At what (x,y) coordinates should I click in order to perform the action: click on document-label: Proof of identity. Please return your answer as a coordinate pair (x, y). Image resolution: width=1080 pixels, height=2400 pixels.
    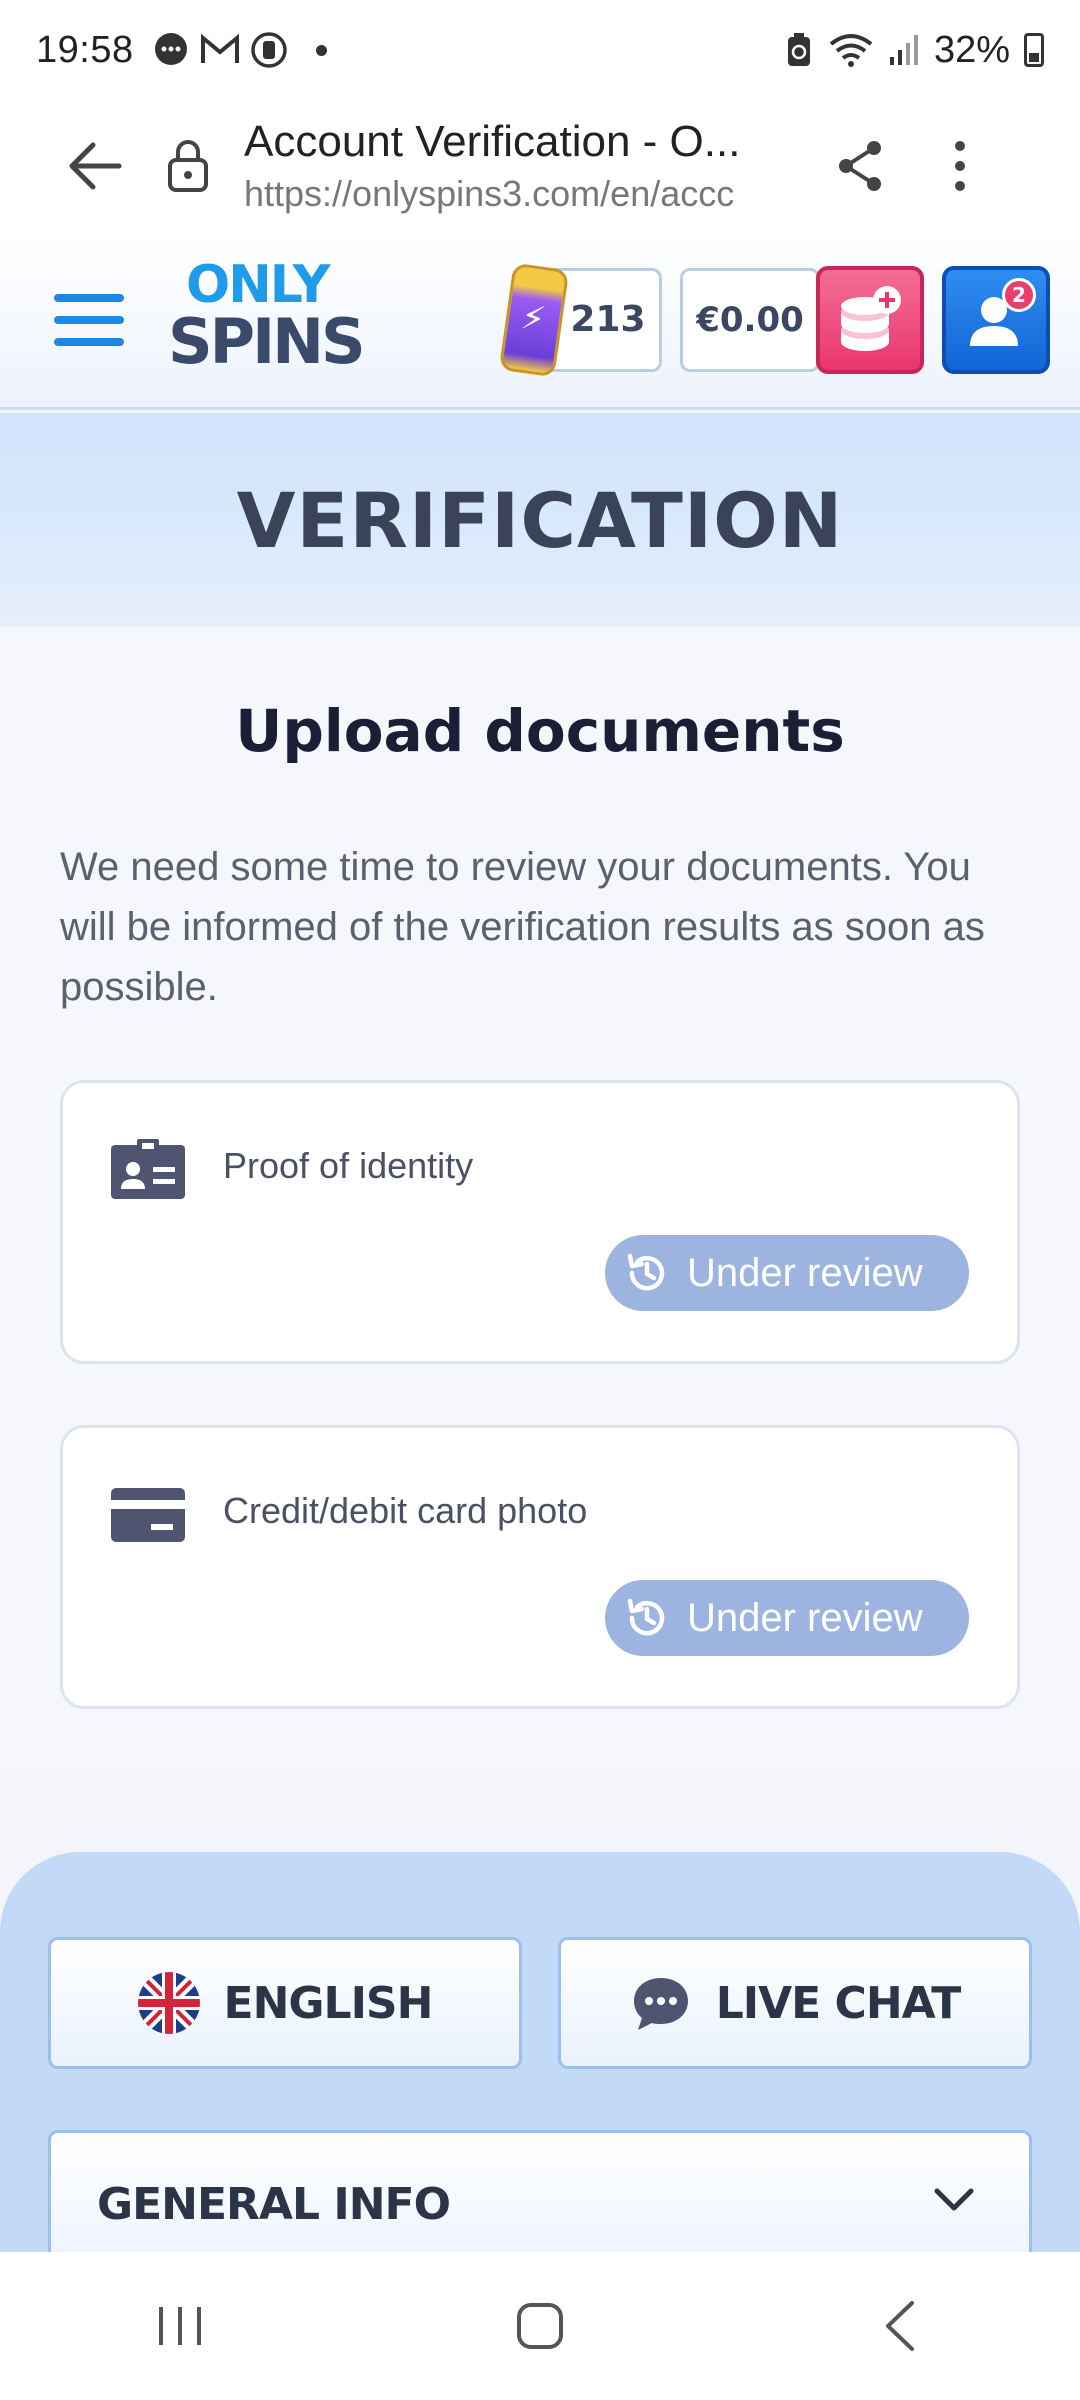
    Looking at the image, I should click on (348, 1165).